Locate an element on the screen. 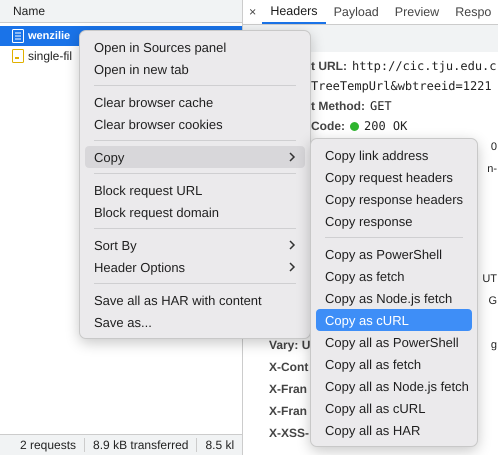 This screenshot has height=455, width=498. status-text: 8.9 kB transferred is located at coordinates (140, 445).